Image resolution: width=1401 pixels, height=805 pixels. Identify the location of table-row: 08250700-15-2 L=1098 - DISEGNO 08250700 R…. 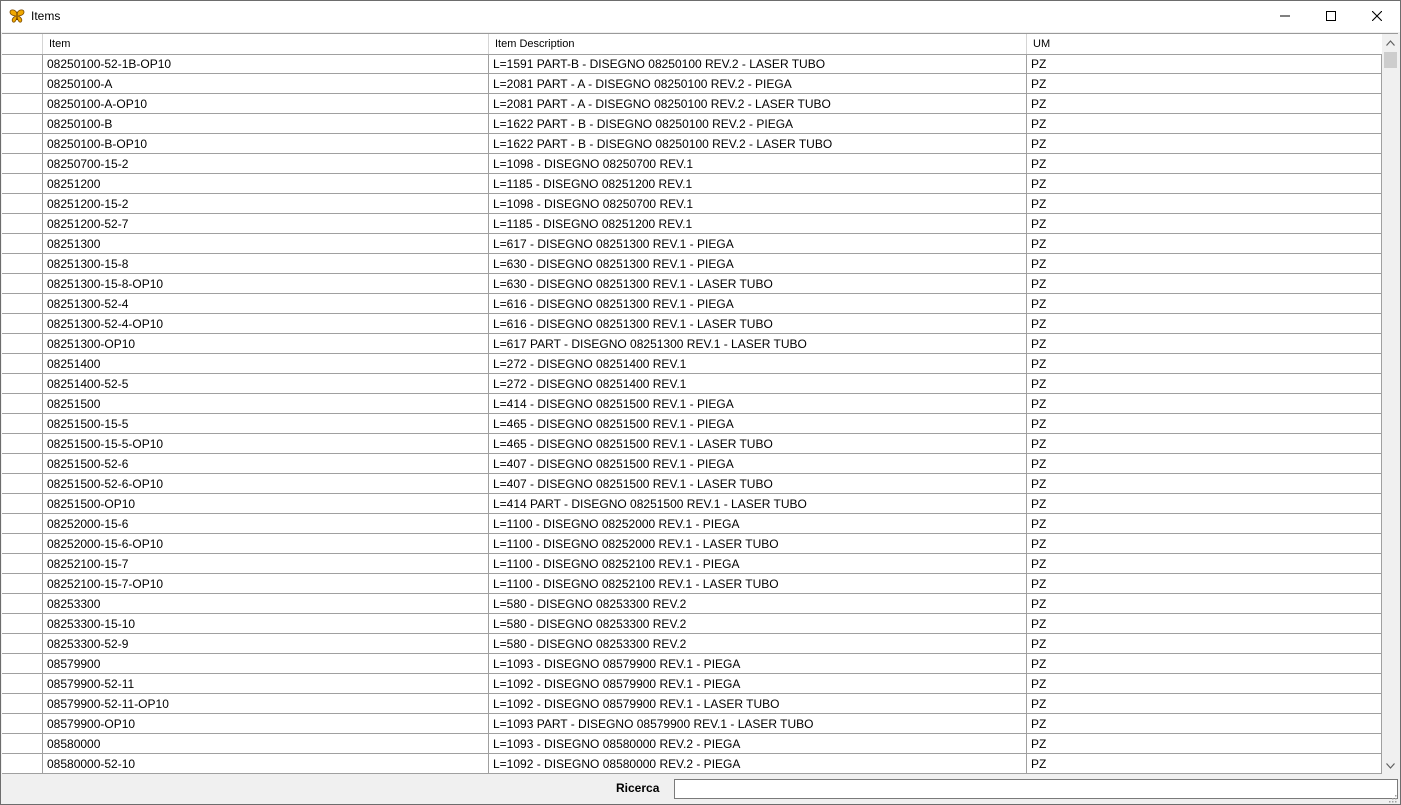
(692, 164).